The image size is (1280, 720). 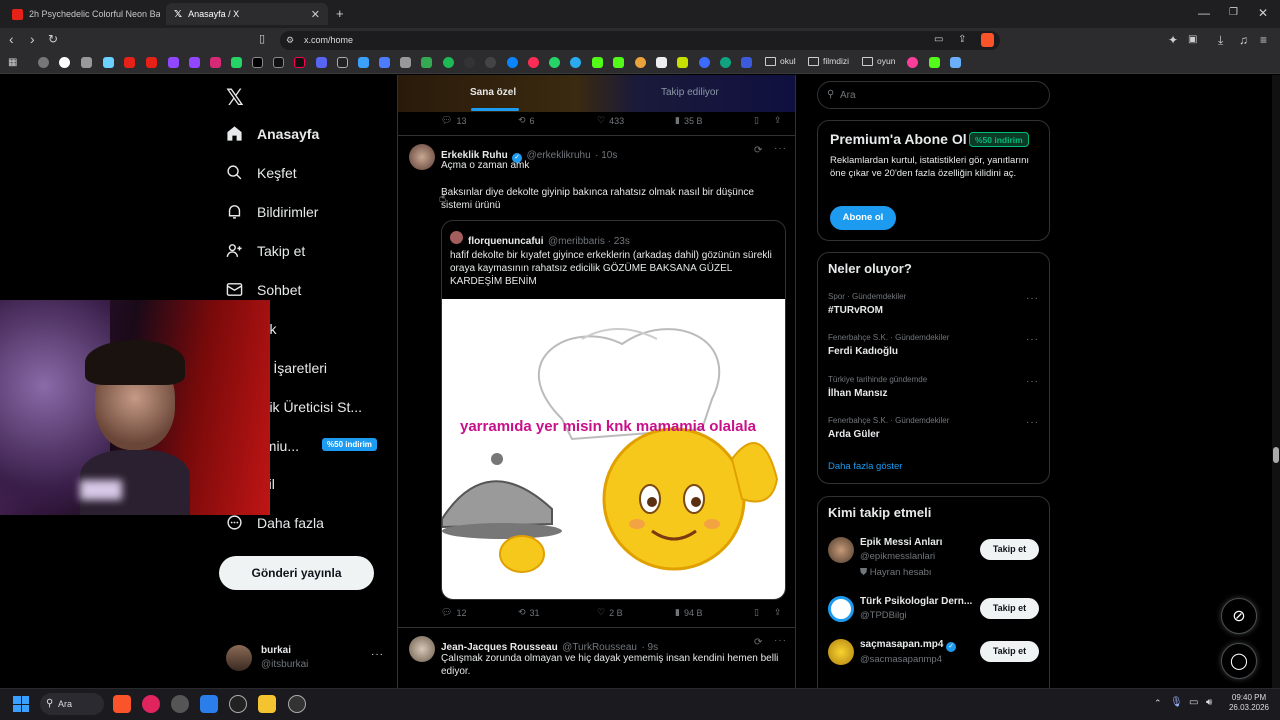 I want to click on network-icon: ▭, so click(x=1193, y=702).